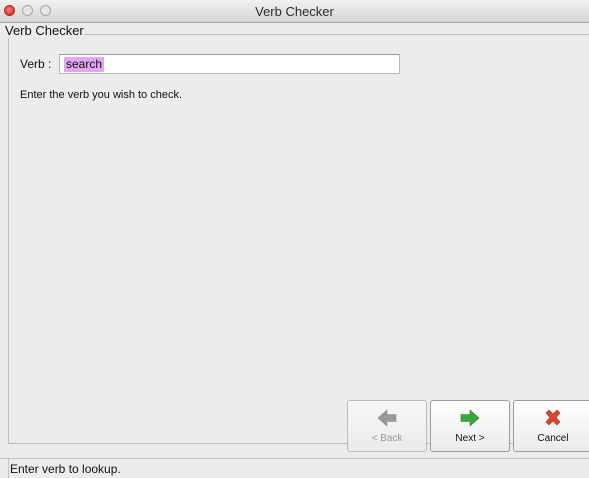 The width and height of the screenshot is (589, 478). I want to click on back-button-label: < Back, so click(387, 438).